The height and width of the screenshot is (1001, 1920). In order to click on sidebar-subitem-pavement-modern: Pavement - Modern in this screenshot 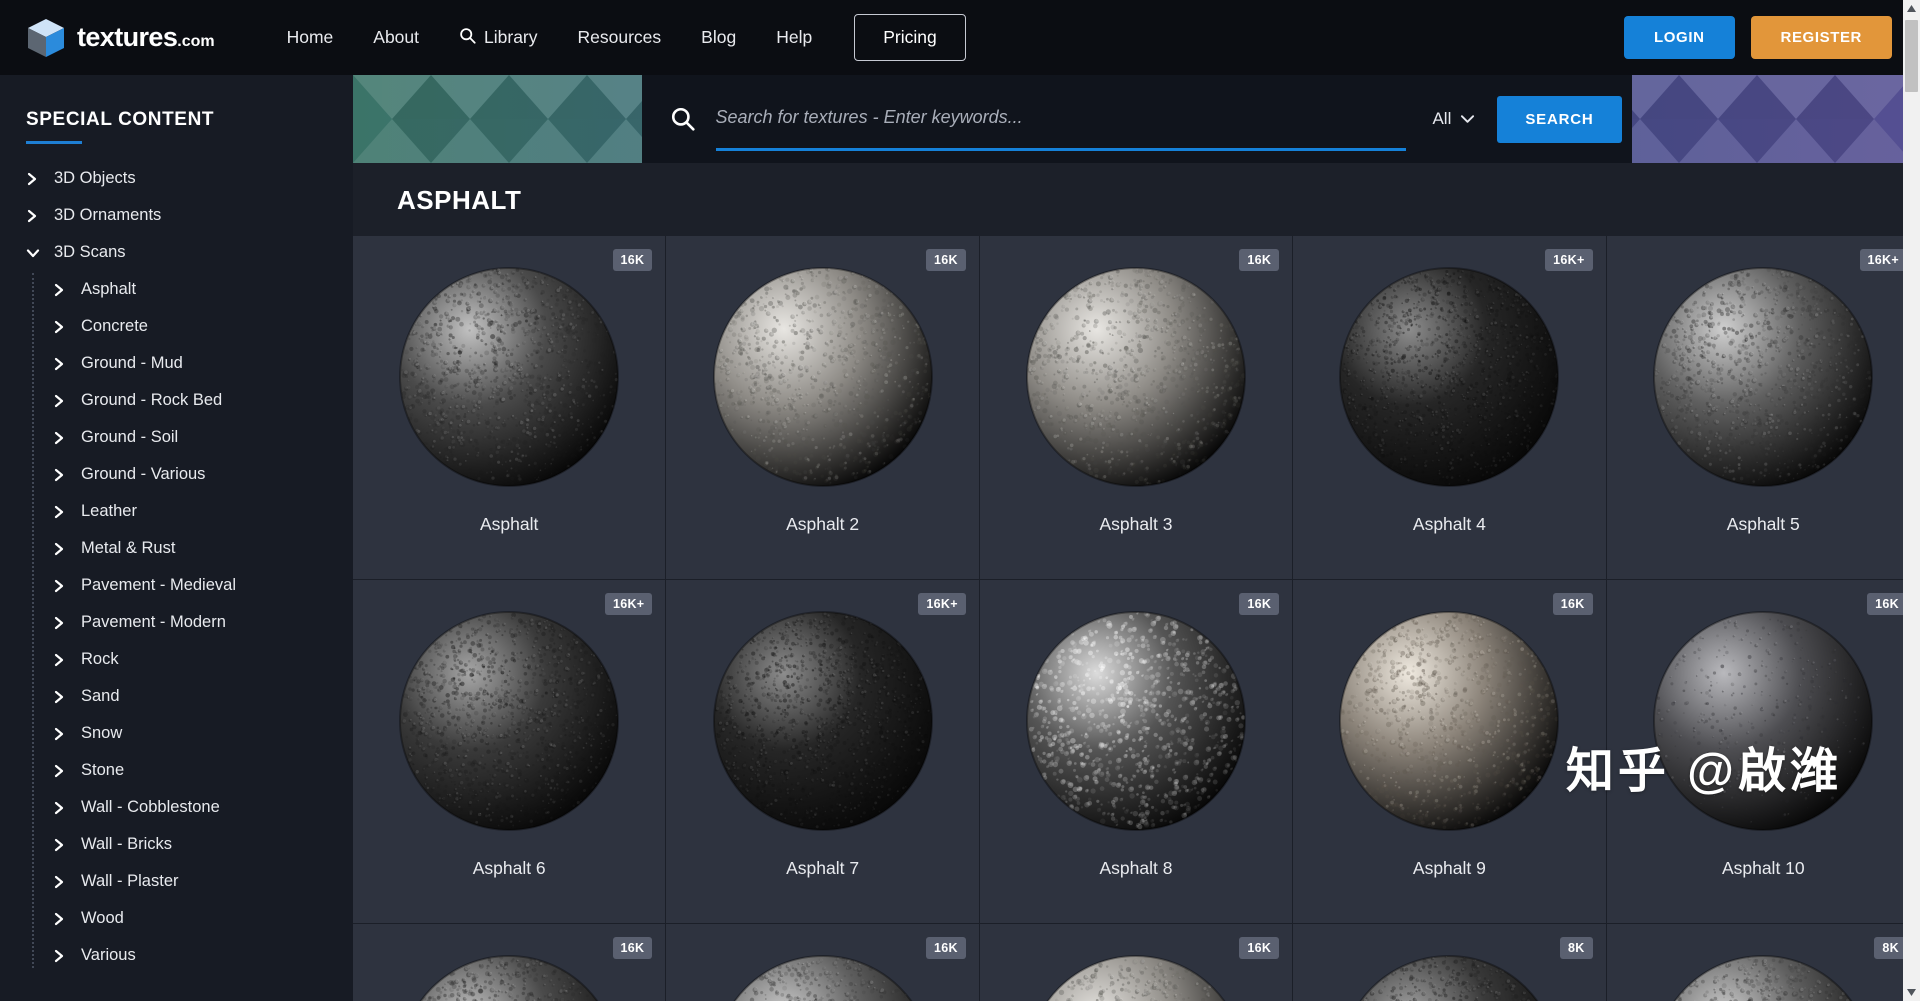, I will do `click(176, 622)`.